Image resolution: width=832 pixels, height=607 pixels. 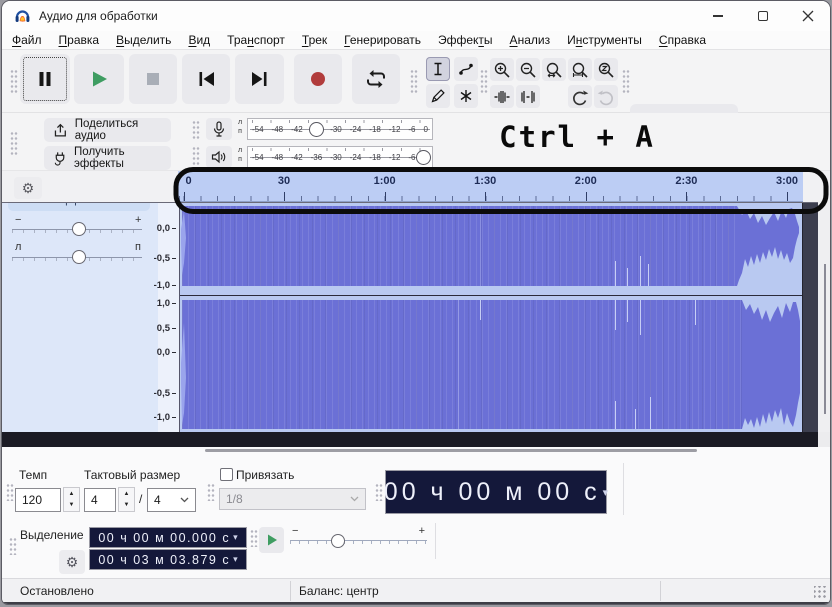 I want to click on get-effects-button: Получить эффекты, so click(x=107, y=158).